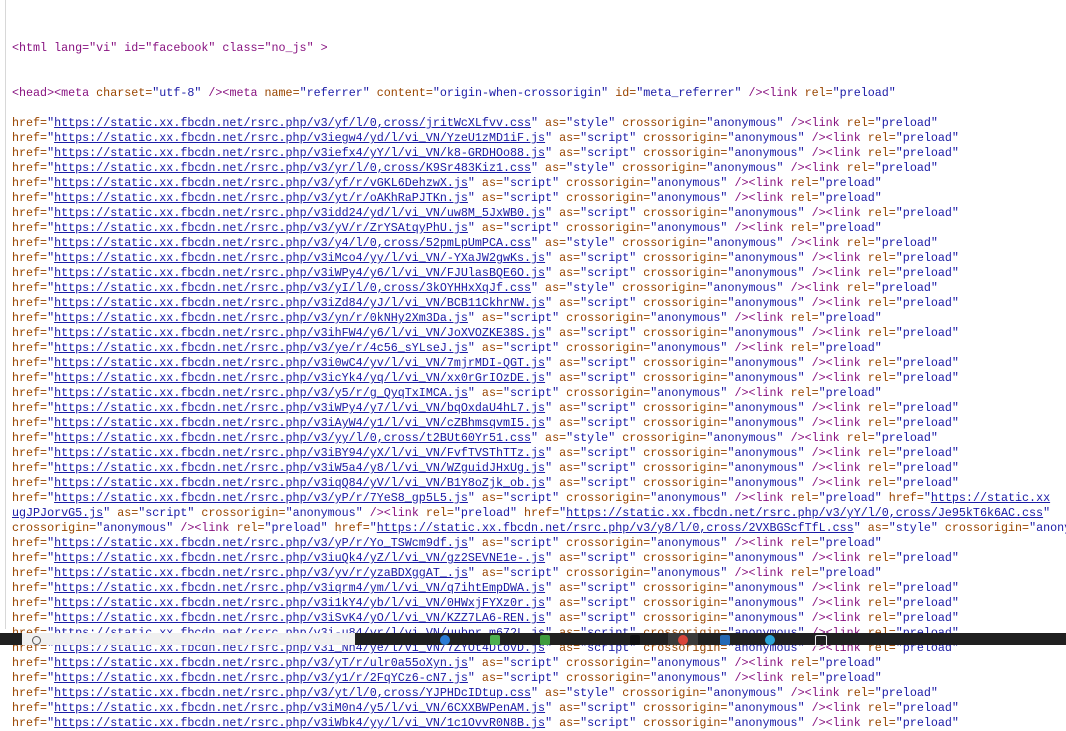 The image size is (1066, 731). Describe the element at coordinates (545, 640) in the screenshot. I see `file-explorer-icon` at that location.